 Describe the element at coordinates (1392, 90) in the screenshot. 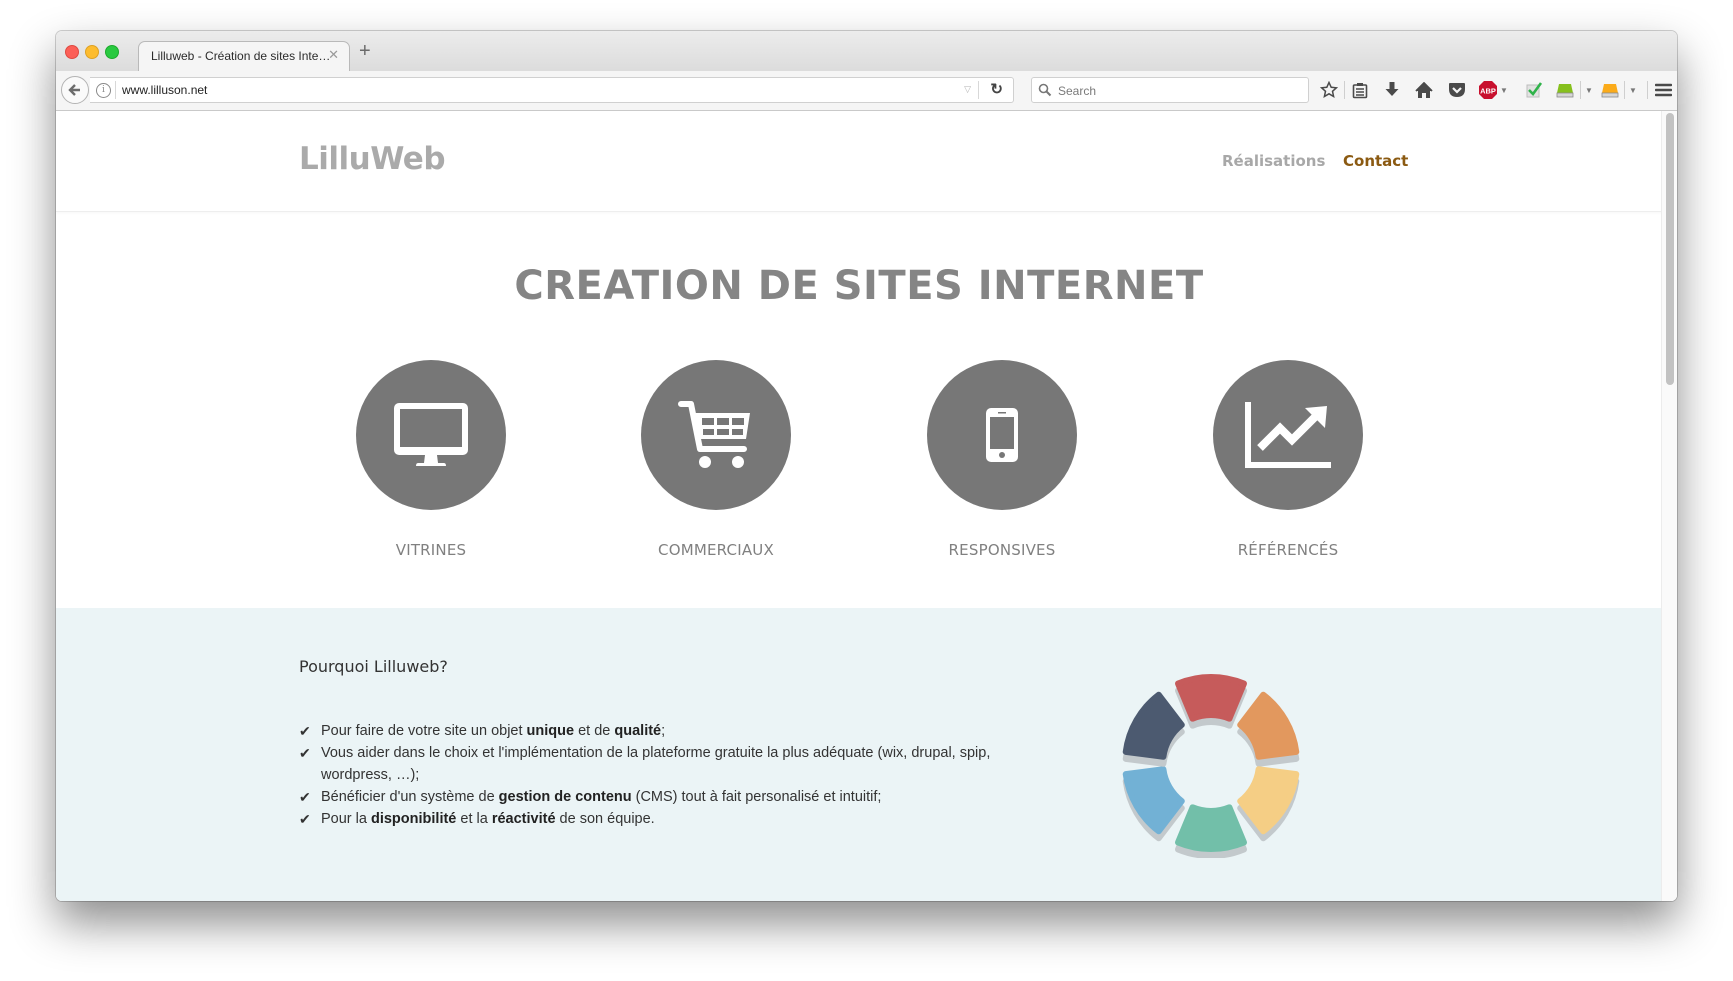

I see `download-icon` at that location.